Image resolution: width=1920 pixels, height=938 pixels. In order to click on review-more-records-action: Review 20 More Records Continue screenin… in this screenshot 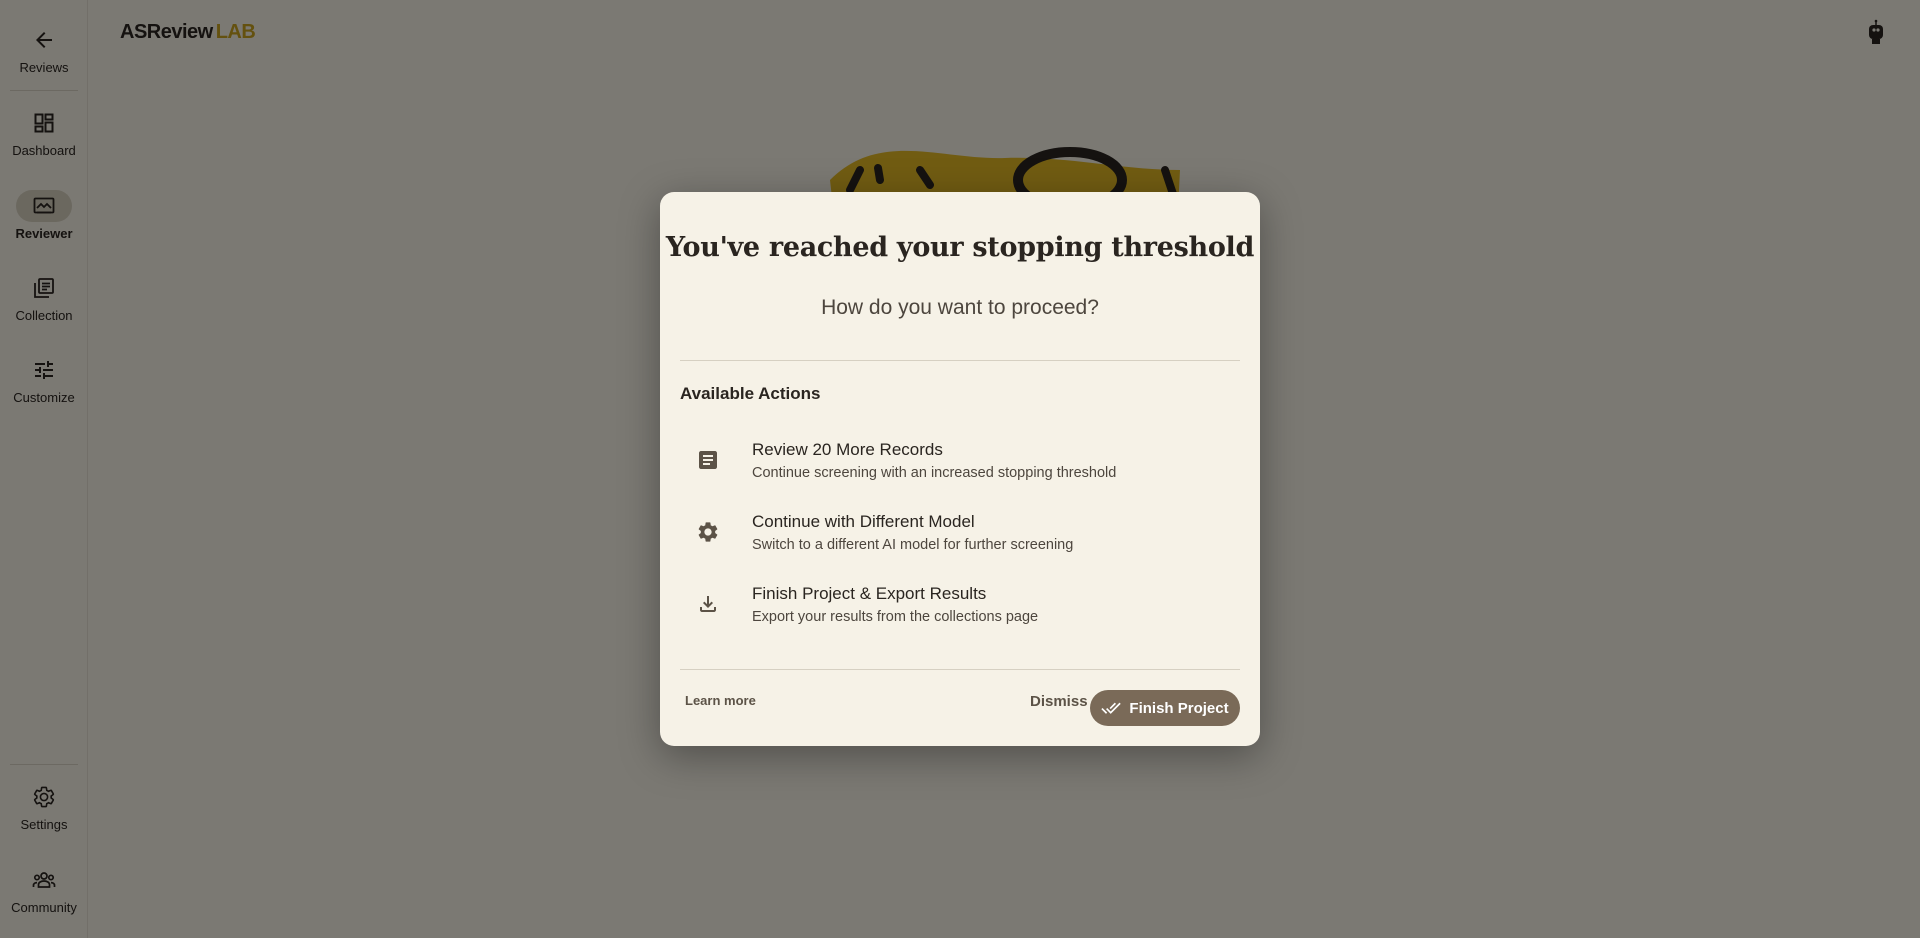, I will do `click(960, 460)`.